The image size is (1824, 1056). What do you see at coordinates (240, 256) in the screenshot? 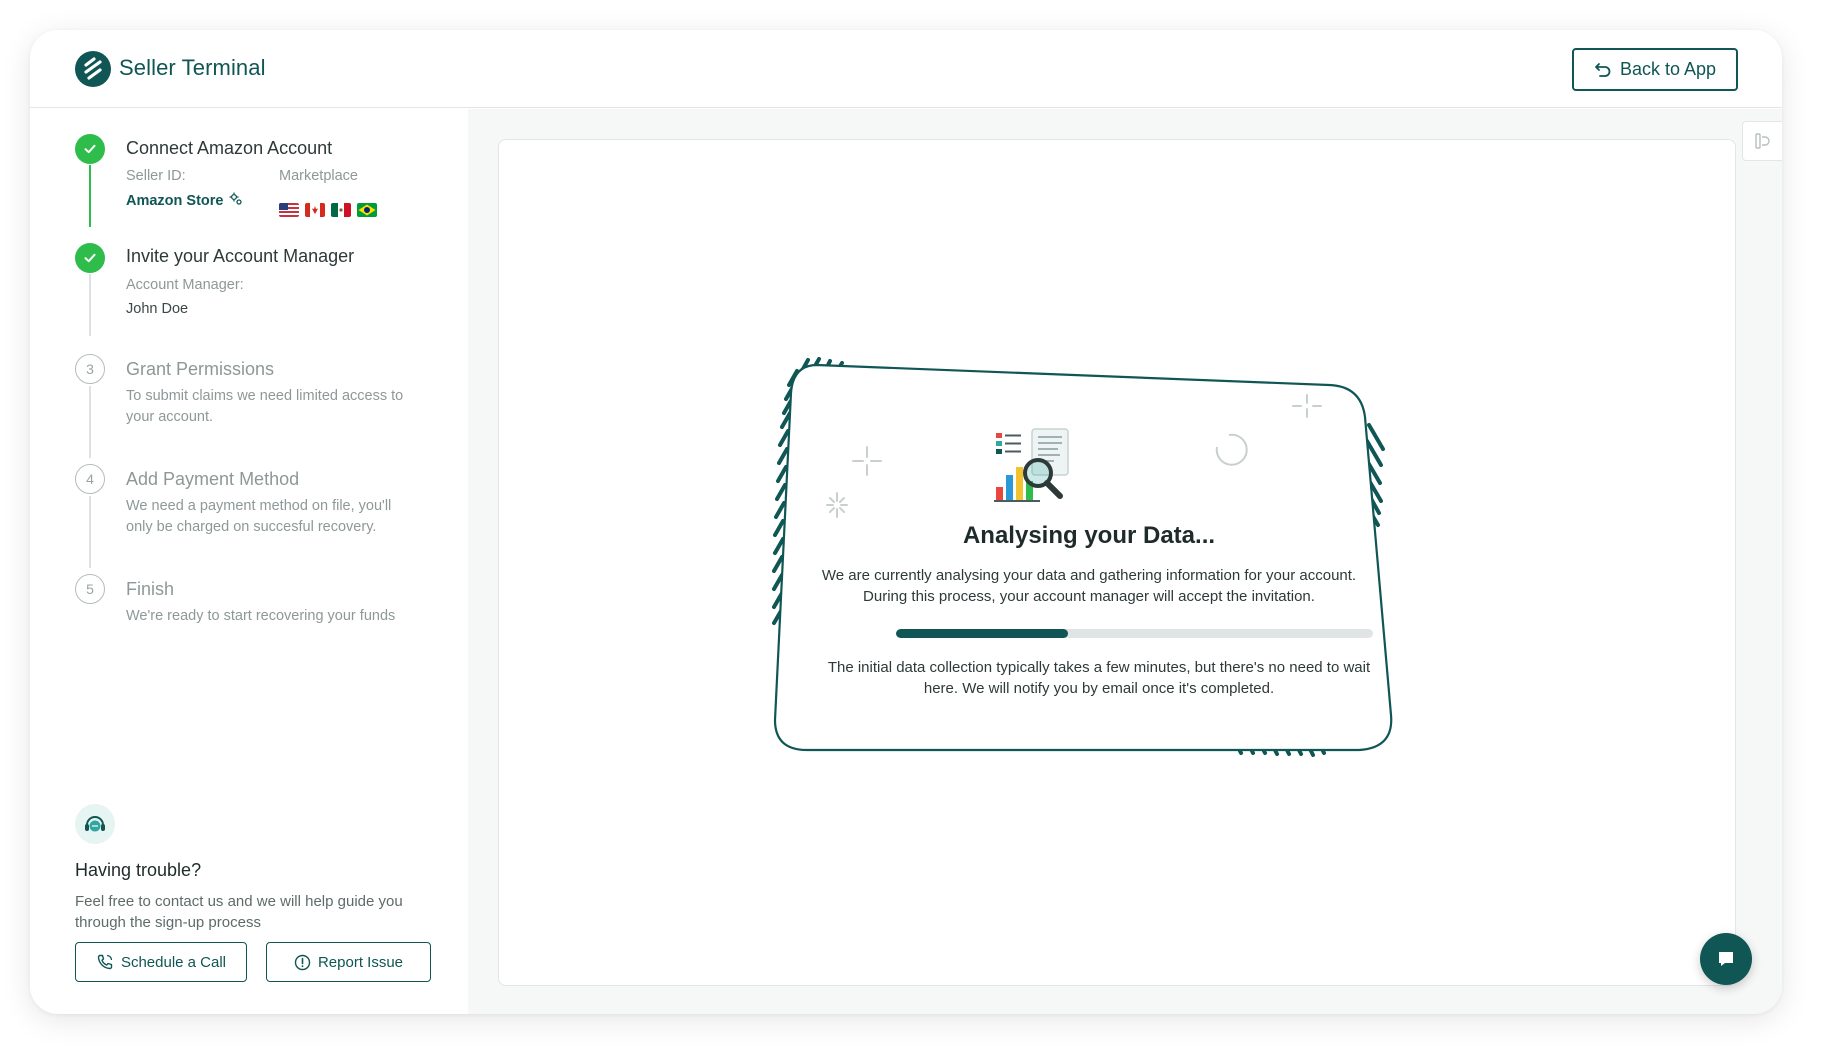
I see `step-title: Invite your Account Manager` at bounding box center [240, 256].